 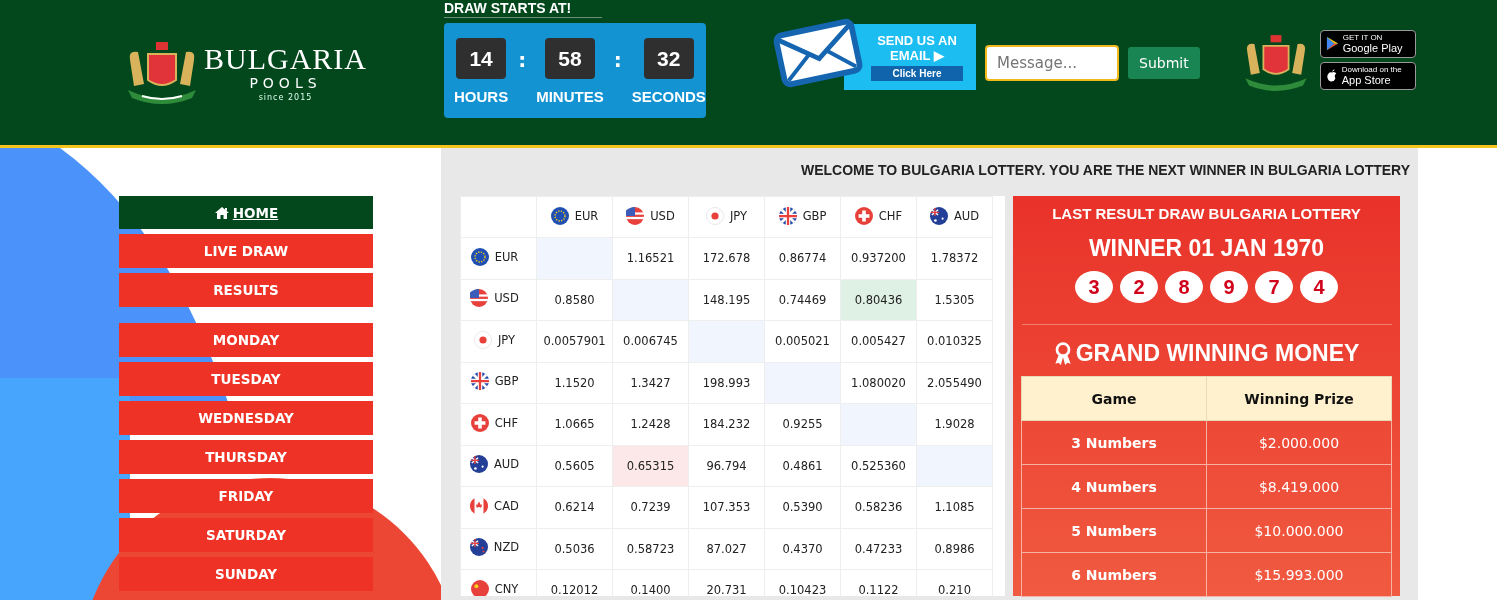 I want to click on nz-flag-icon, so click(x=478, y=547).